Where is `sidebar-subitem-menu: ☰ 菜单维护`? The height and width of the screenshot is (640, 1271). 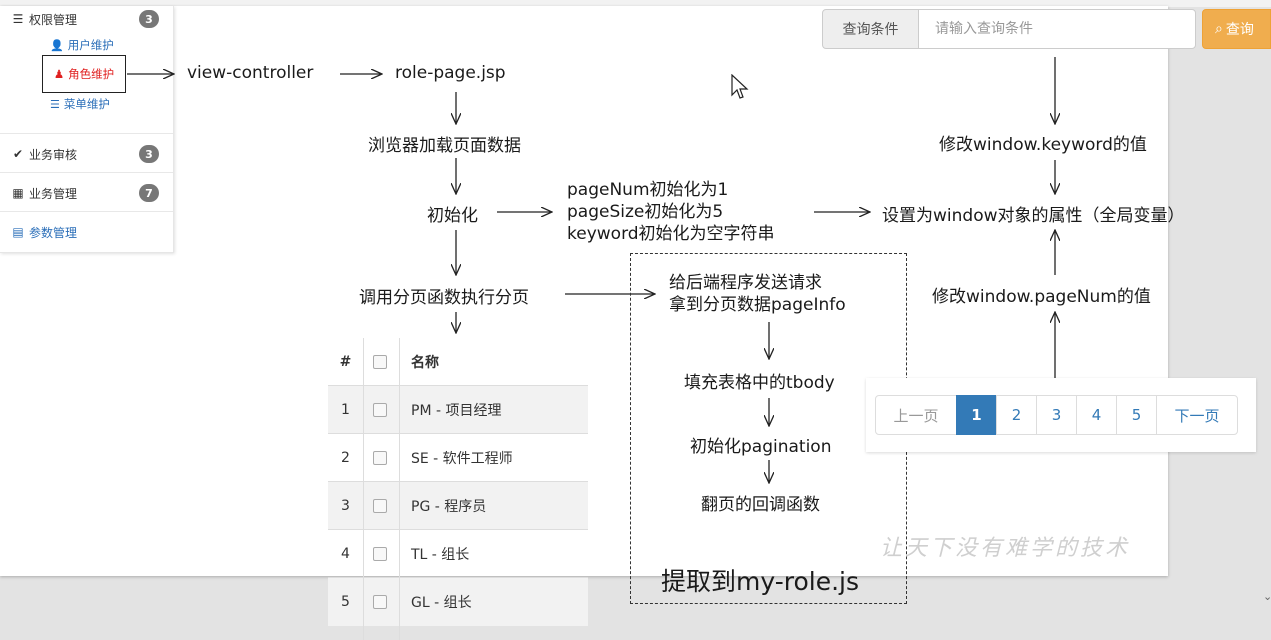 sidebar-subitem-menu: ☰ 菜单维护 is located at coordinates (80, 104).